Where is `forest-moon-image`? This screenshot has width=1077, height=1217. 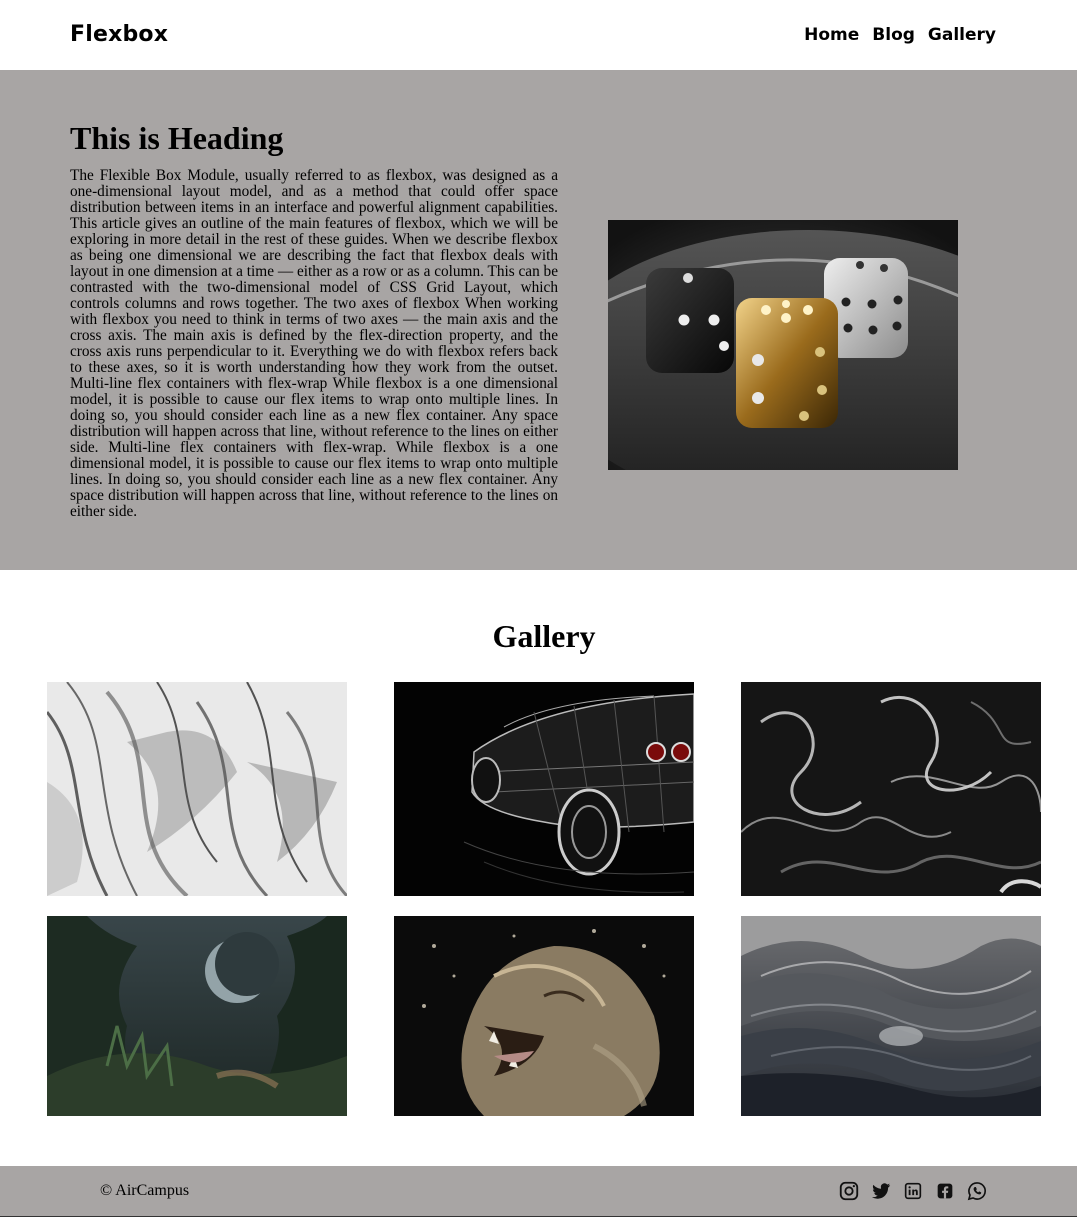 forest-moon-image is located at coordinates (197, 1016).